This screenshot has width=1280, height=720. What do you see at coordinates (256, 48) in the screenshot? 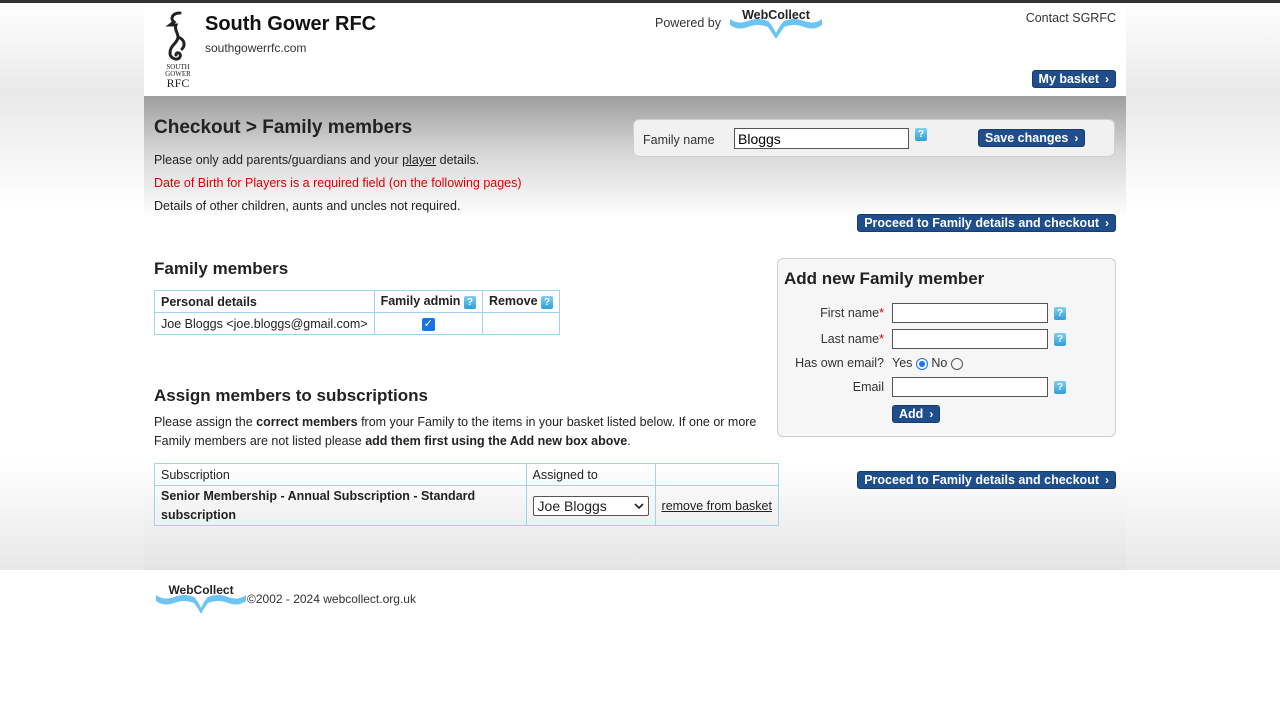
I see `club-url: southgowerrfc.com` at bounding box center [256, 48].